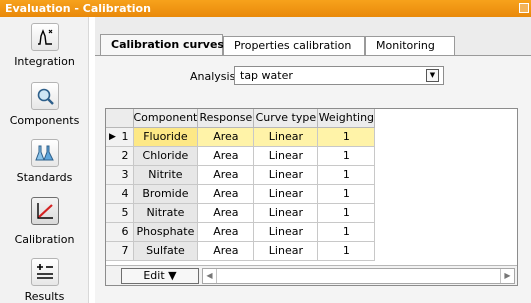 This screenshot has height=303, width=531. What do you see at coordinates (346, 118) in the screenshot?
I see `column-header-weighting: Weighting` at bounding box center [346, 118].